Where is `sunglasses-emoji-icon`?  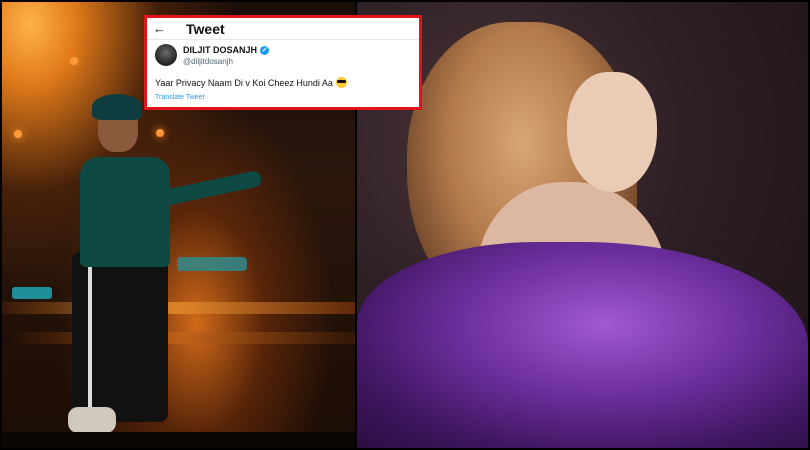
sunglasses-emoji-icon is located at coordinates (341, 82).